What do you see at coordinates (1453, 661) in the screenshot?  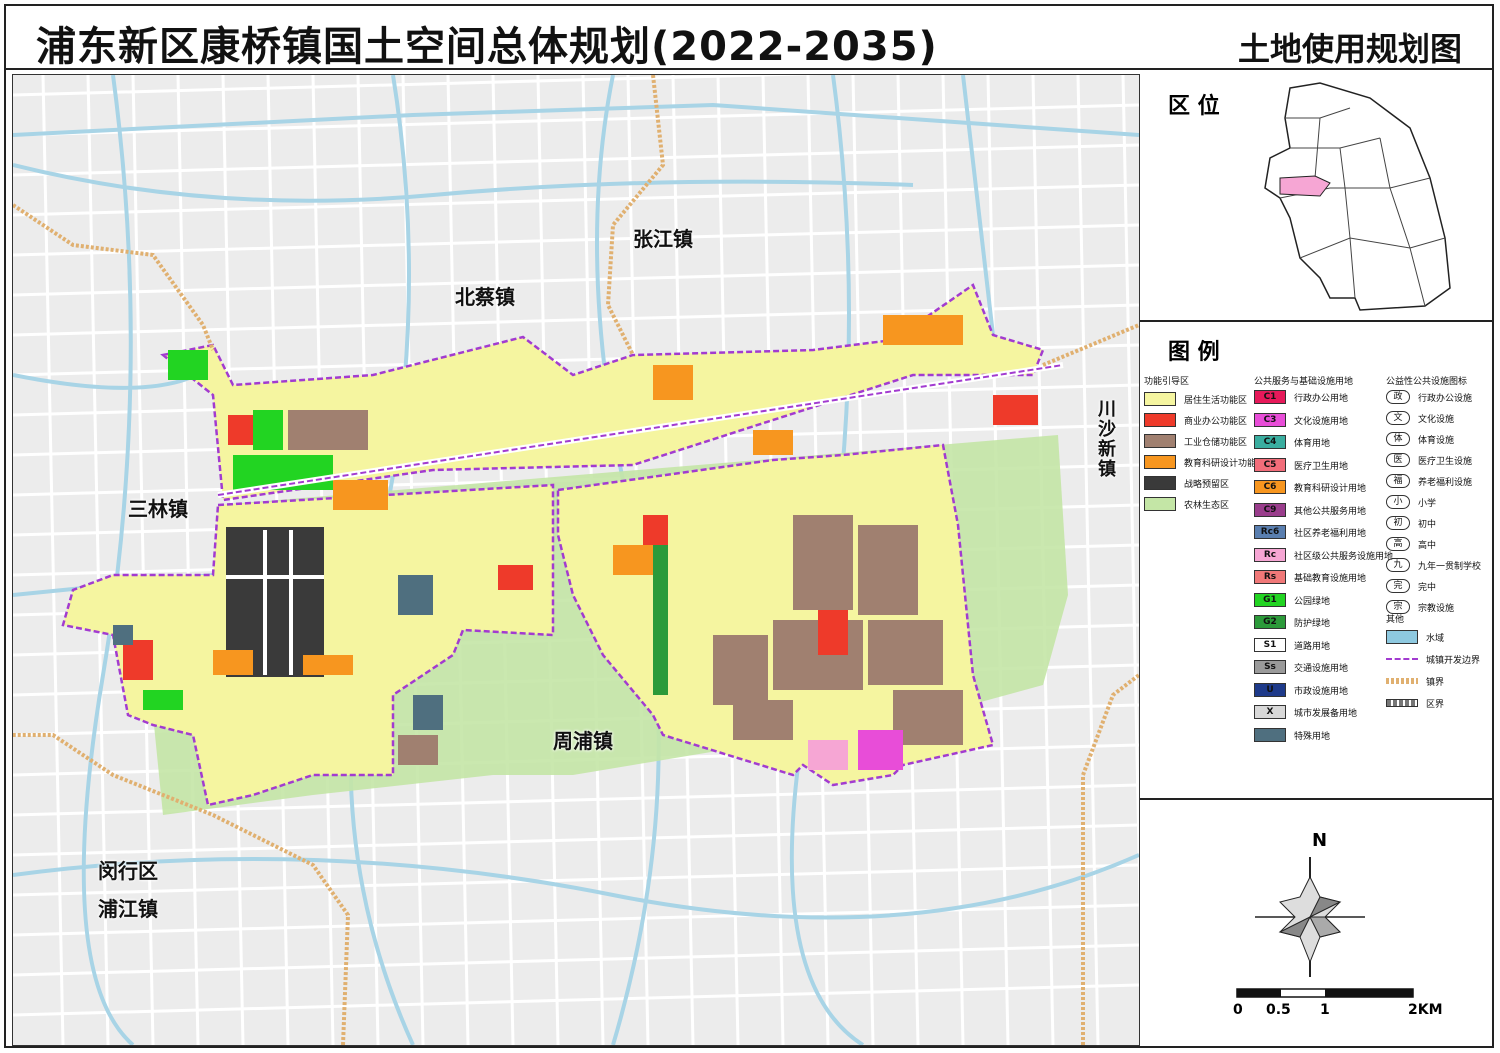 I see `legend-label: 城镇开发边界` at bounding box center [1453, 661].